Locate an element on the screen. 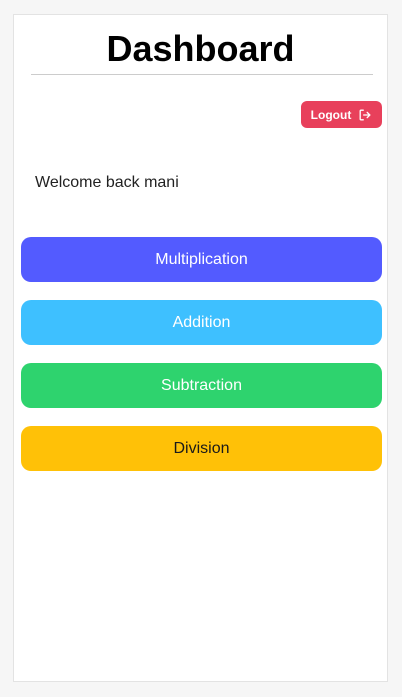  subtraction-button: Subtraction is located at coordinates (201, 385).